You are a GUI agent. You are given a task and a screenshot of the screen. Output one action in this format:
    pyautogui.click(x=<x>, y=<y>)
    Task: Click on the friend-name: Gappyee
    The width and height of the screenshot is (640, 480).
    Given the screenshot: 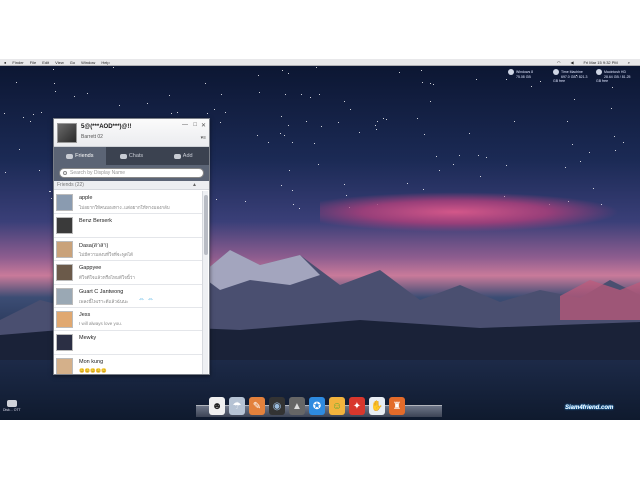 What is the action you would take?
    pyautogui.click(x=90, y=268)
    